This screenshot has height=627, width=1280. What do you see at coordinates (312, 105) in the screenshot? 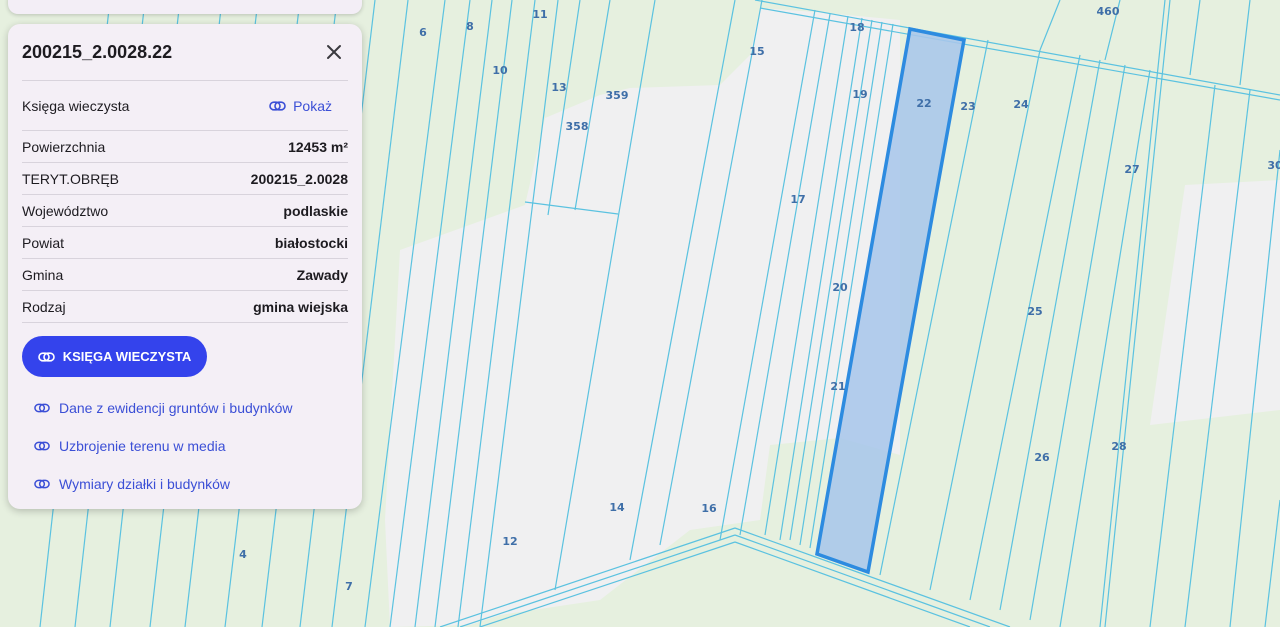
I see `show-link-label: Pokaż` at bounding box center [312, 105].